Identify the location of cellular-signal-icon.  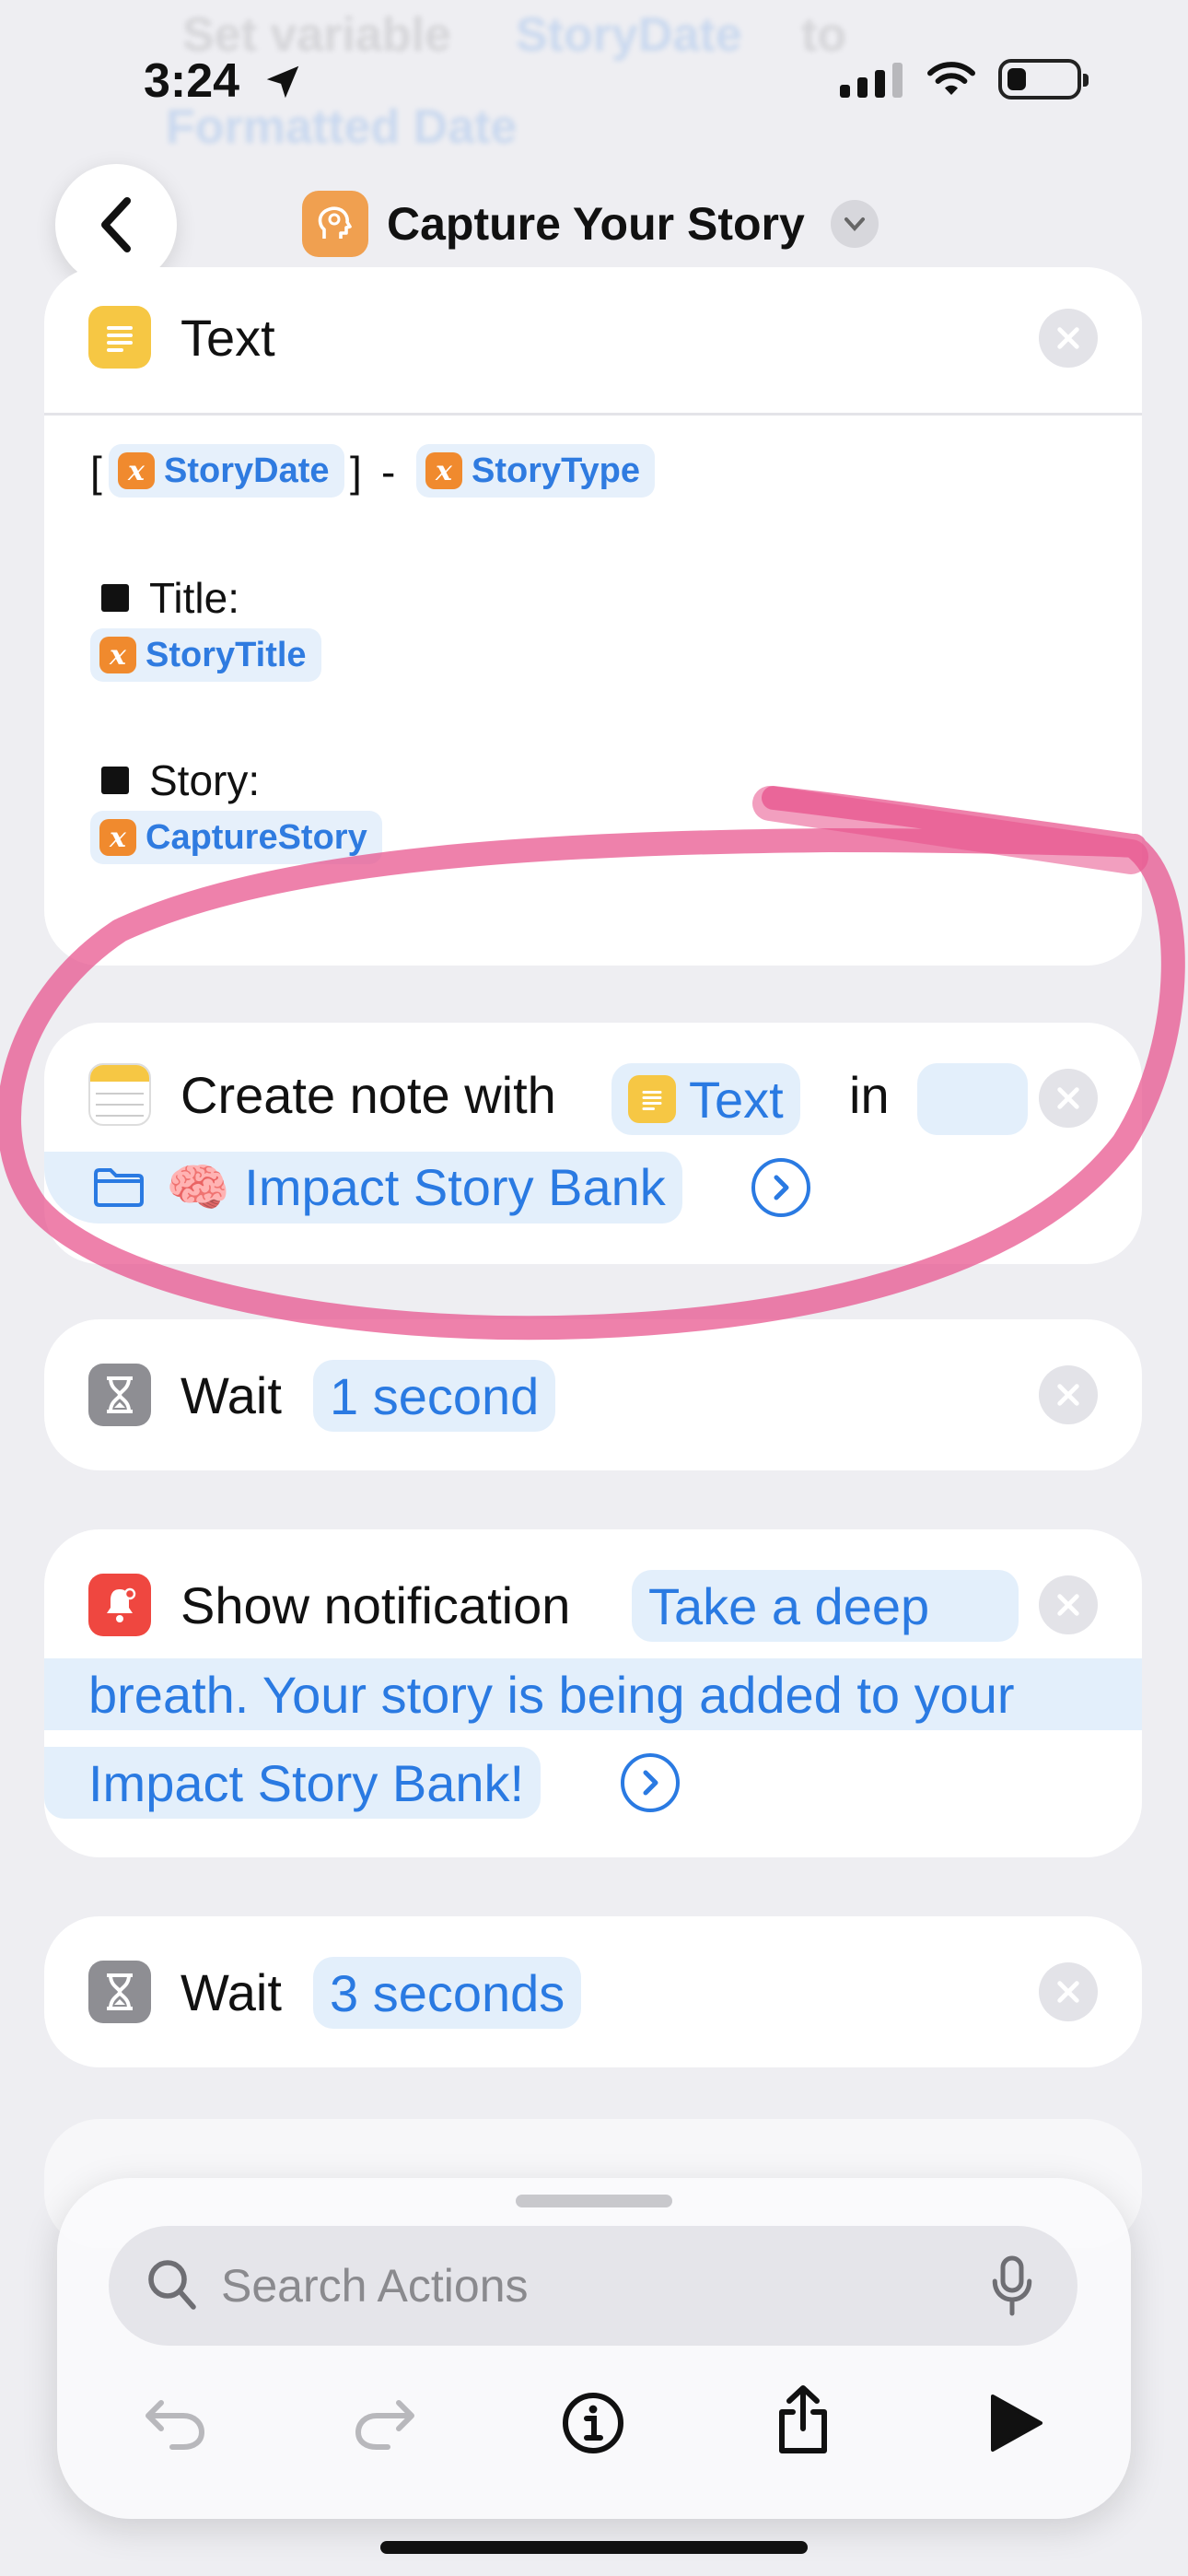
(871, 80).